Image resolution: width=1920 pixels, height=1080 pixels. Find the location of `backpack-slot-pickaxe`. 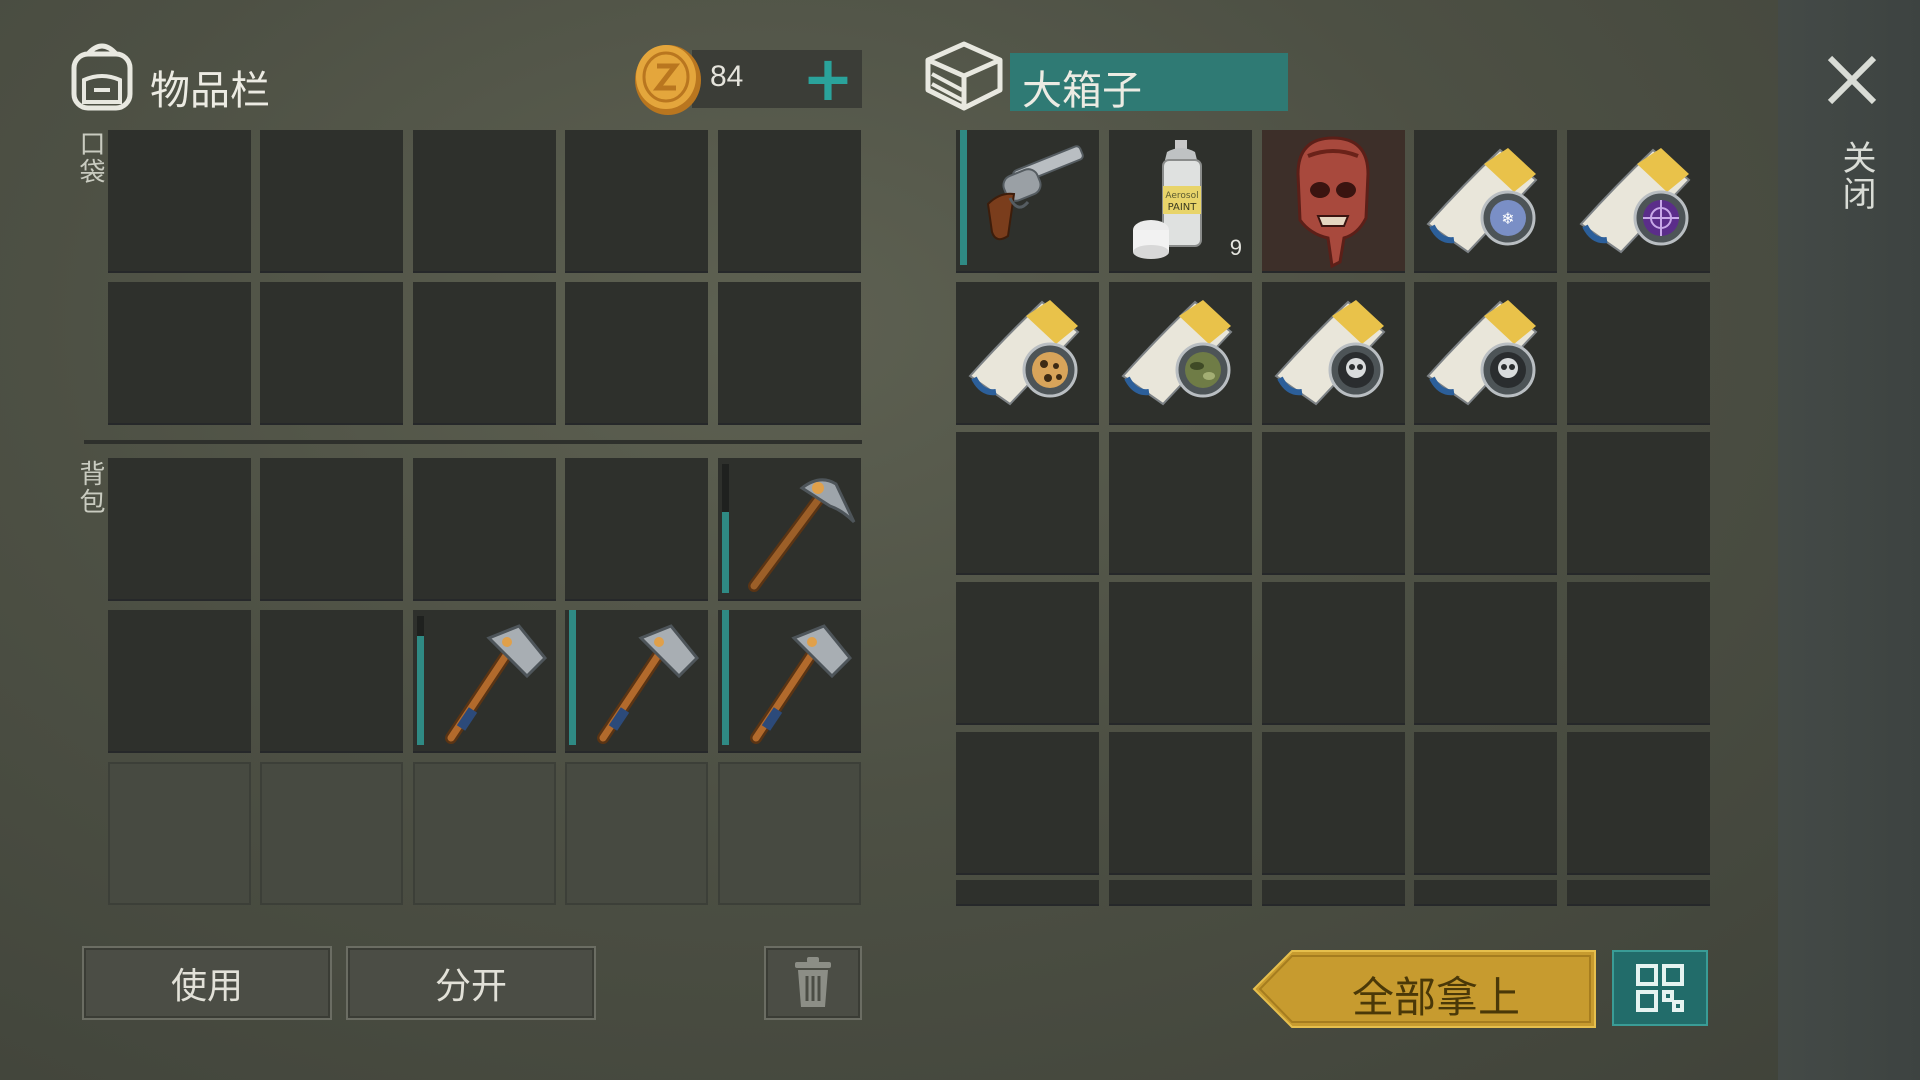

backpack-slot-pickaxe is located at coordinates (789, 529).